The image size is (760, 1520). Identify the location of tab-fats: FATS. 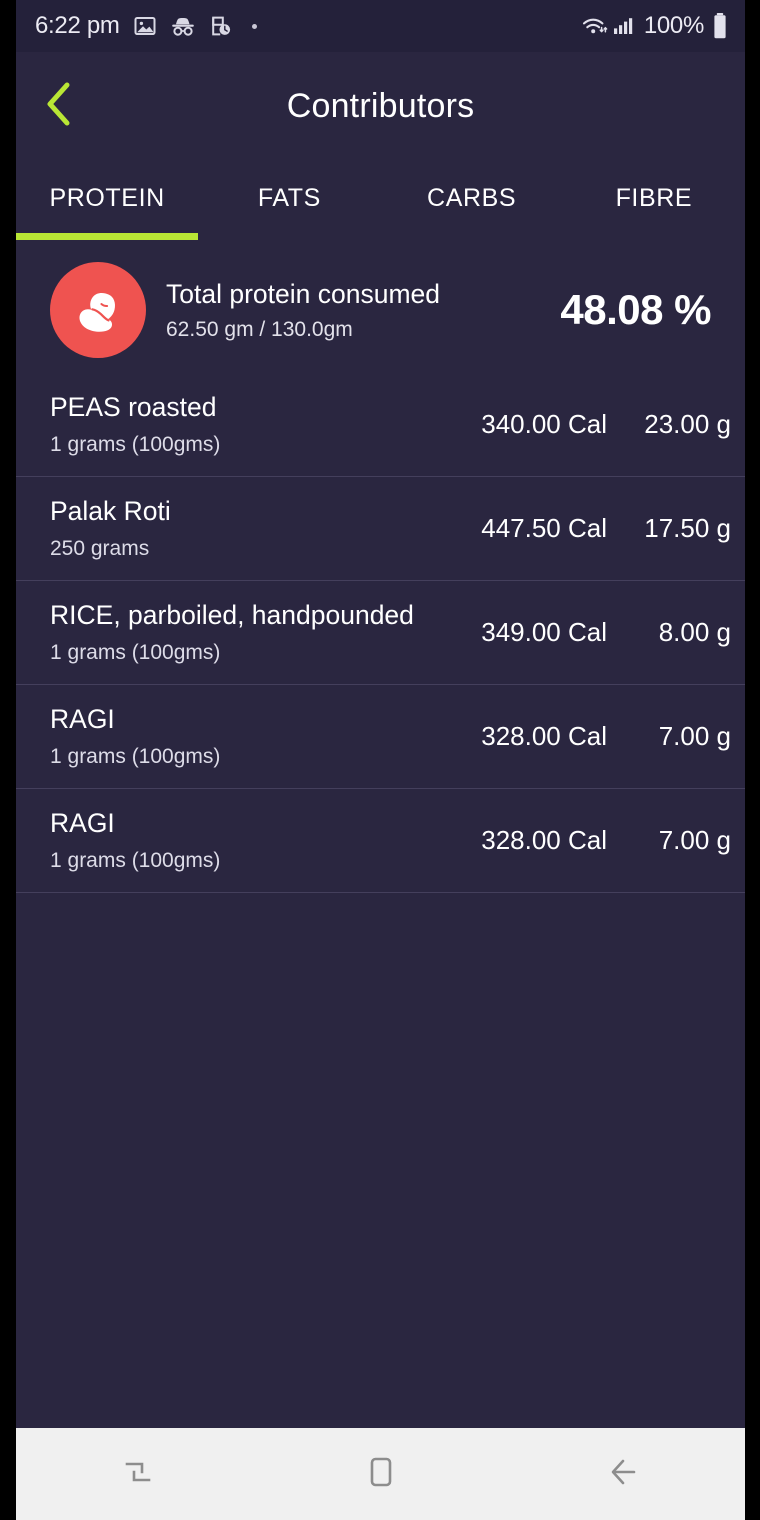
(289, 204).